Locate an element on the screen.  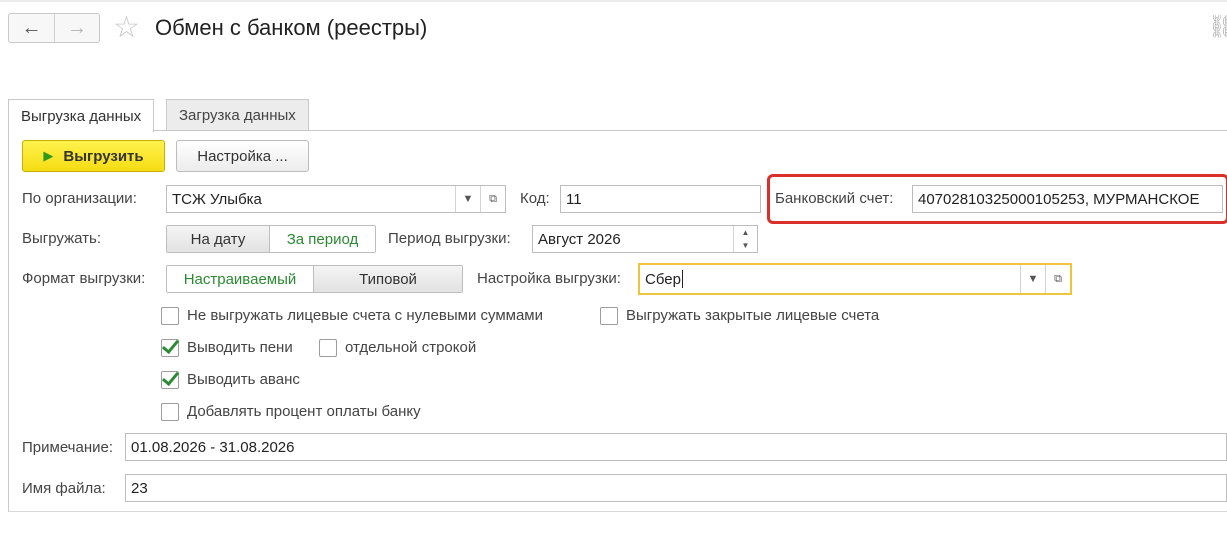
checkbox-bank-fee-percent-label: Добавлять процент оплаты банку is located at coordinates (304, 411).